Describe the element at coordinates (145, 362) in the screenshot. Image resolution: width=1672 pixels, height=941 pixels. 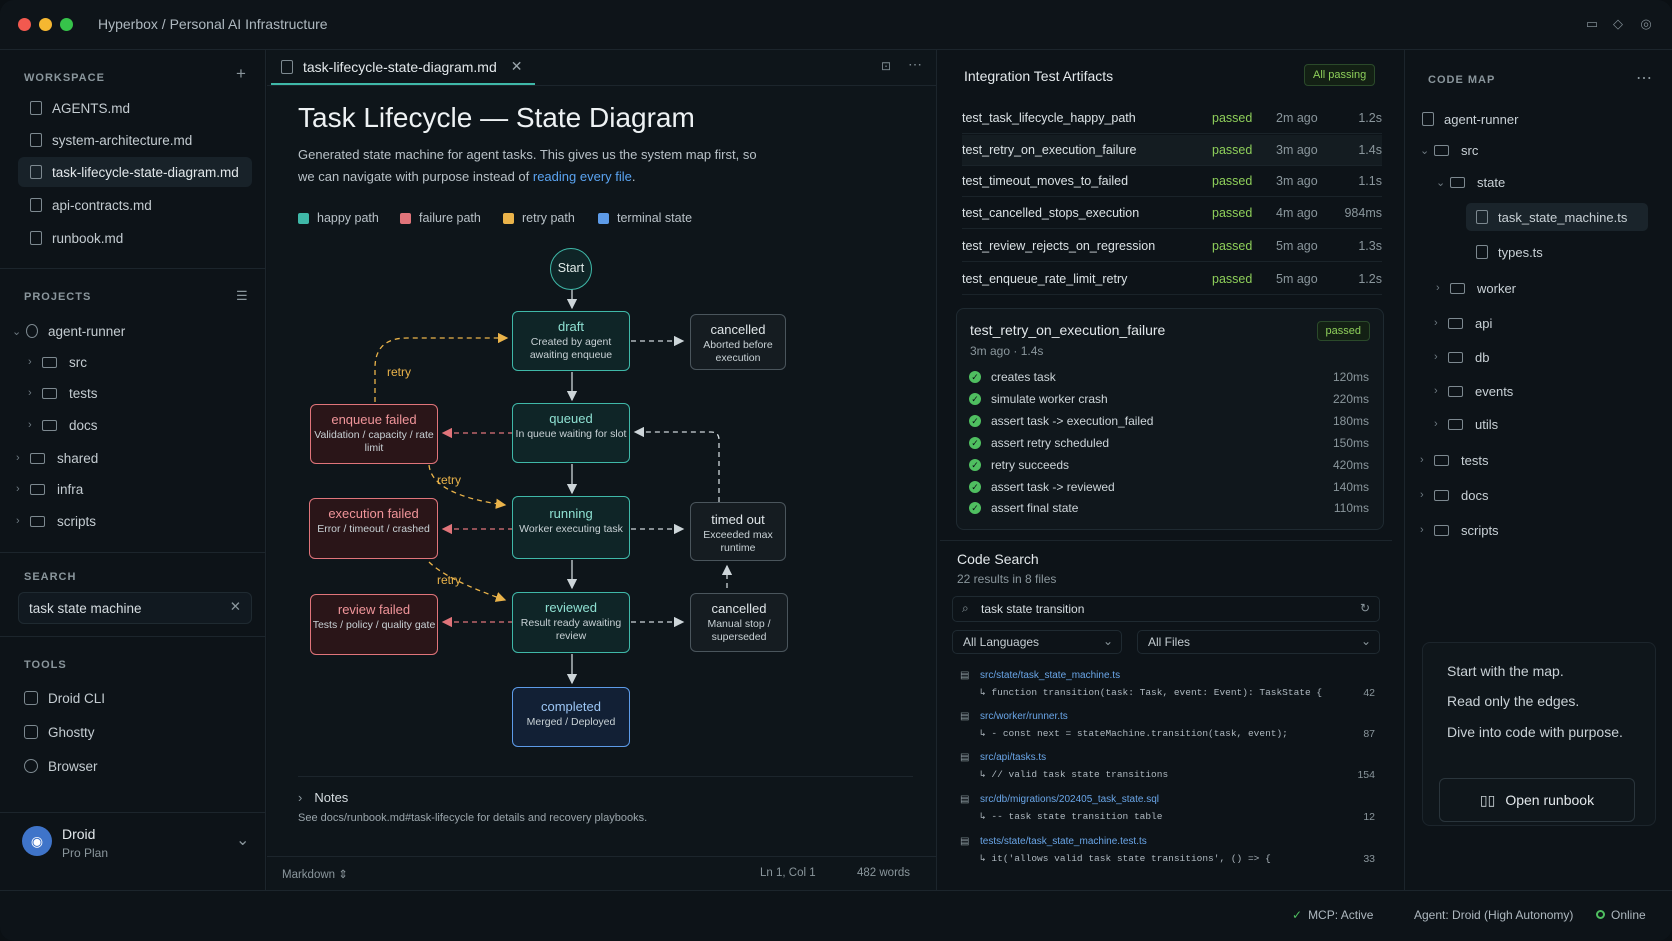
I see `project-src: › src` at that location.